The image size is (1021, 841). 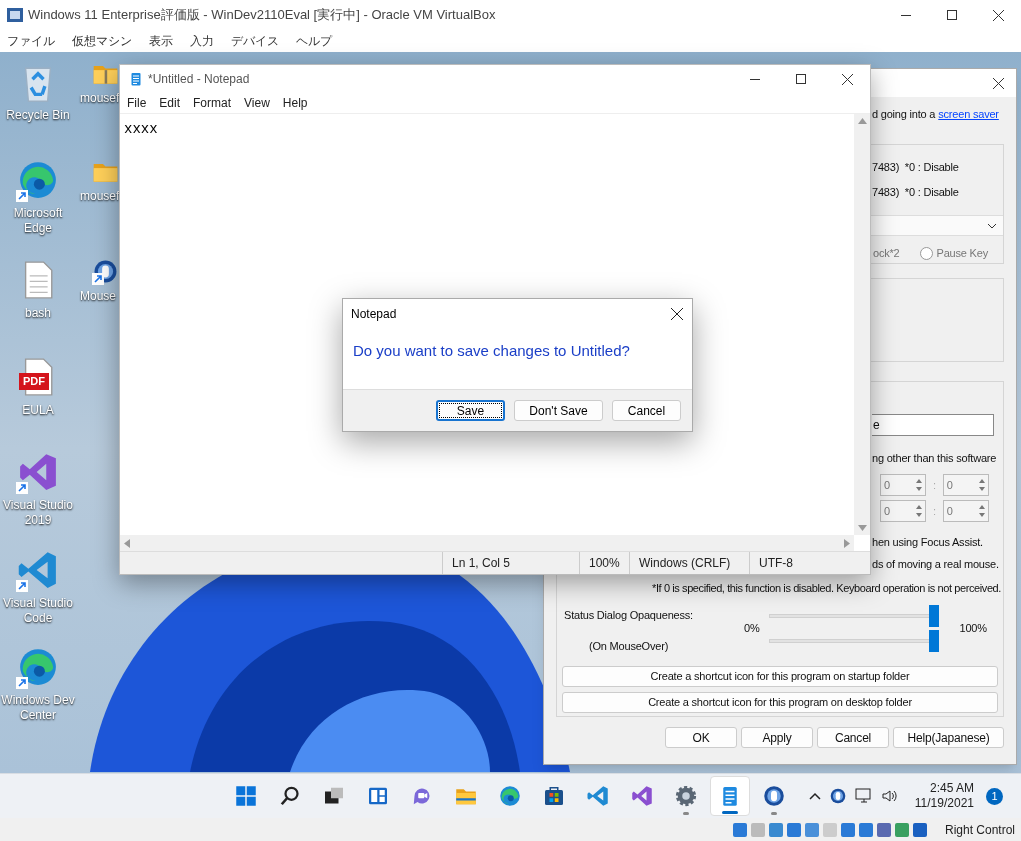 What do you see at coordinates (809, 563) in the screenshot?
I see `status-bar-field: UTF-8` at bounding box center [809, 563].